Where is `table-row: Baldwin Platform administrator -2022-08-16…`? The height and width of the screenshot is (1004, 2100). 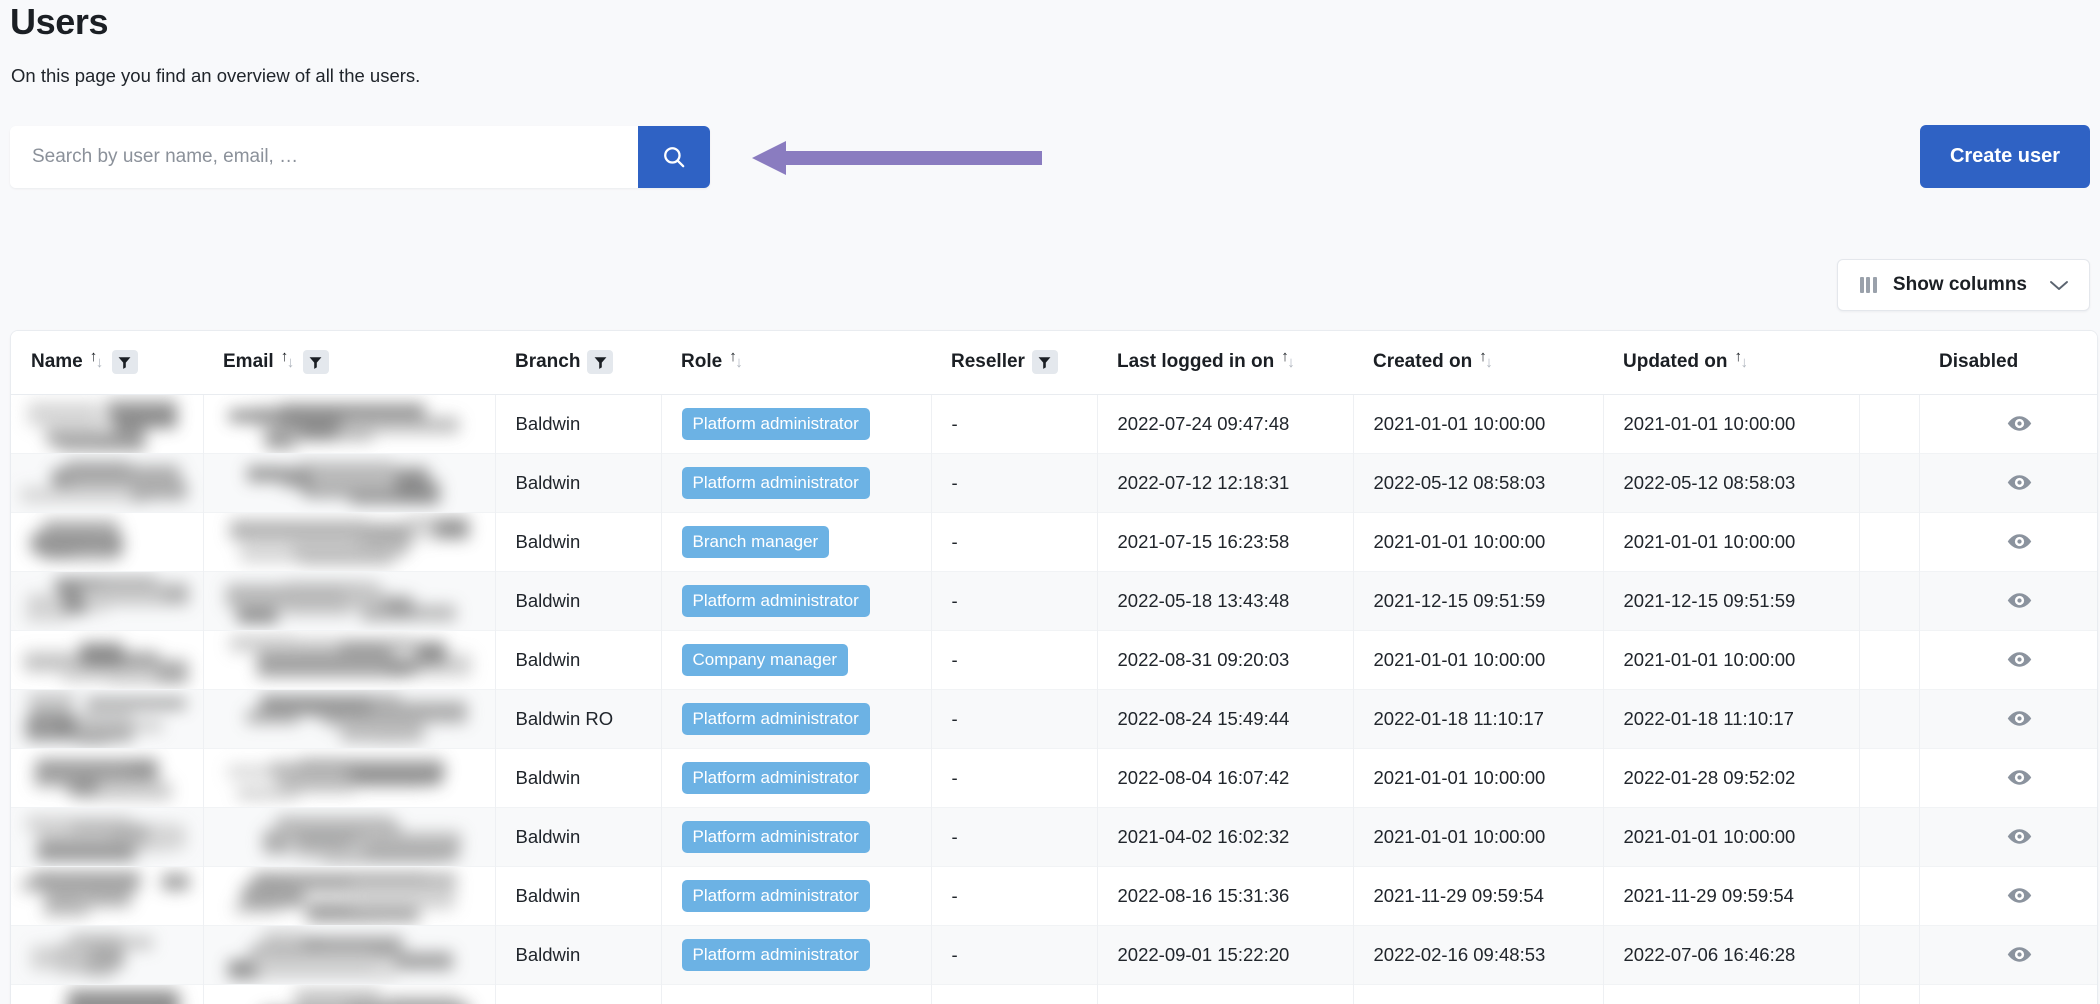 table-row: Baldwin Platform administrator -2022-08-16… is located at coordinates (1054, 895).